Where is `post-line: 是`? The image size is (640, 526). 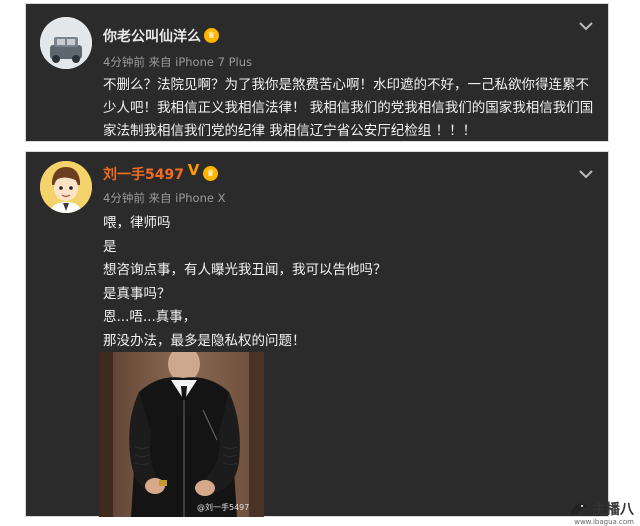 post-line: 是 is located at coordinates (110, 246).